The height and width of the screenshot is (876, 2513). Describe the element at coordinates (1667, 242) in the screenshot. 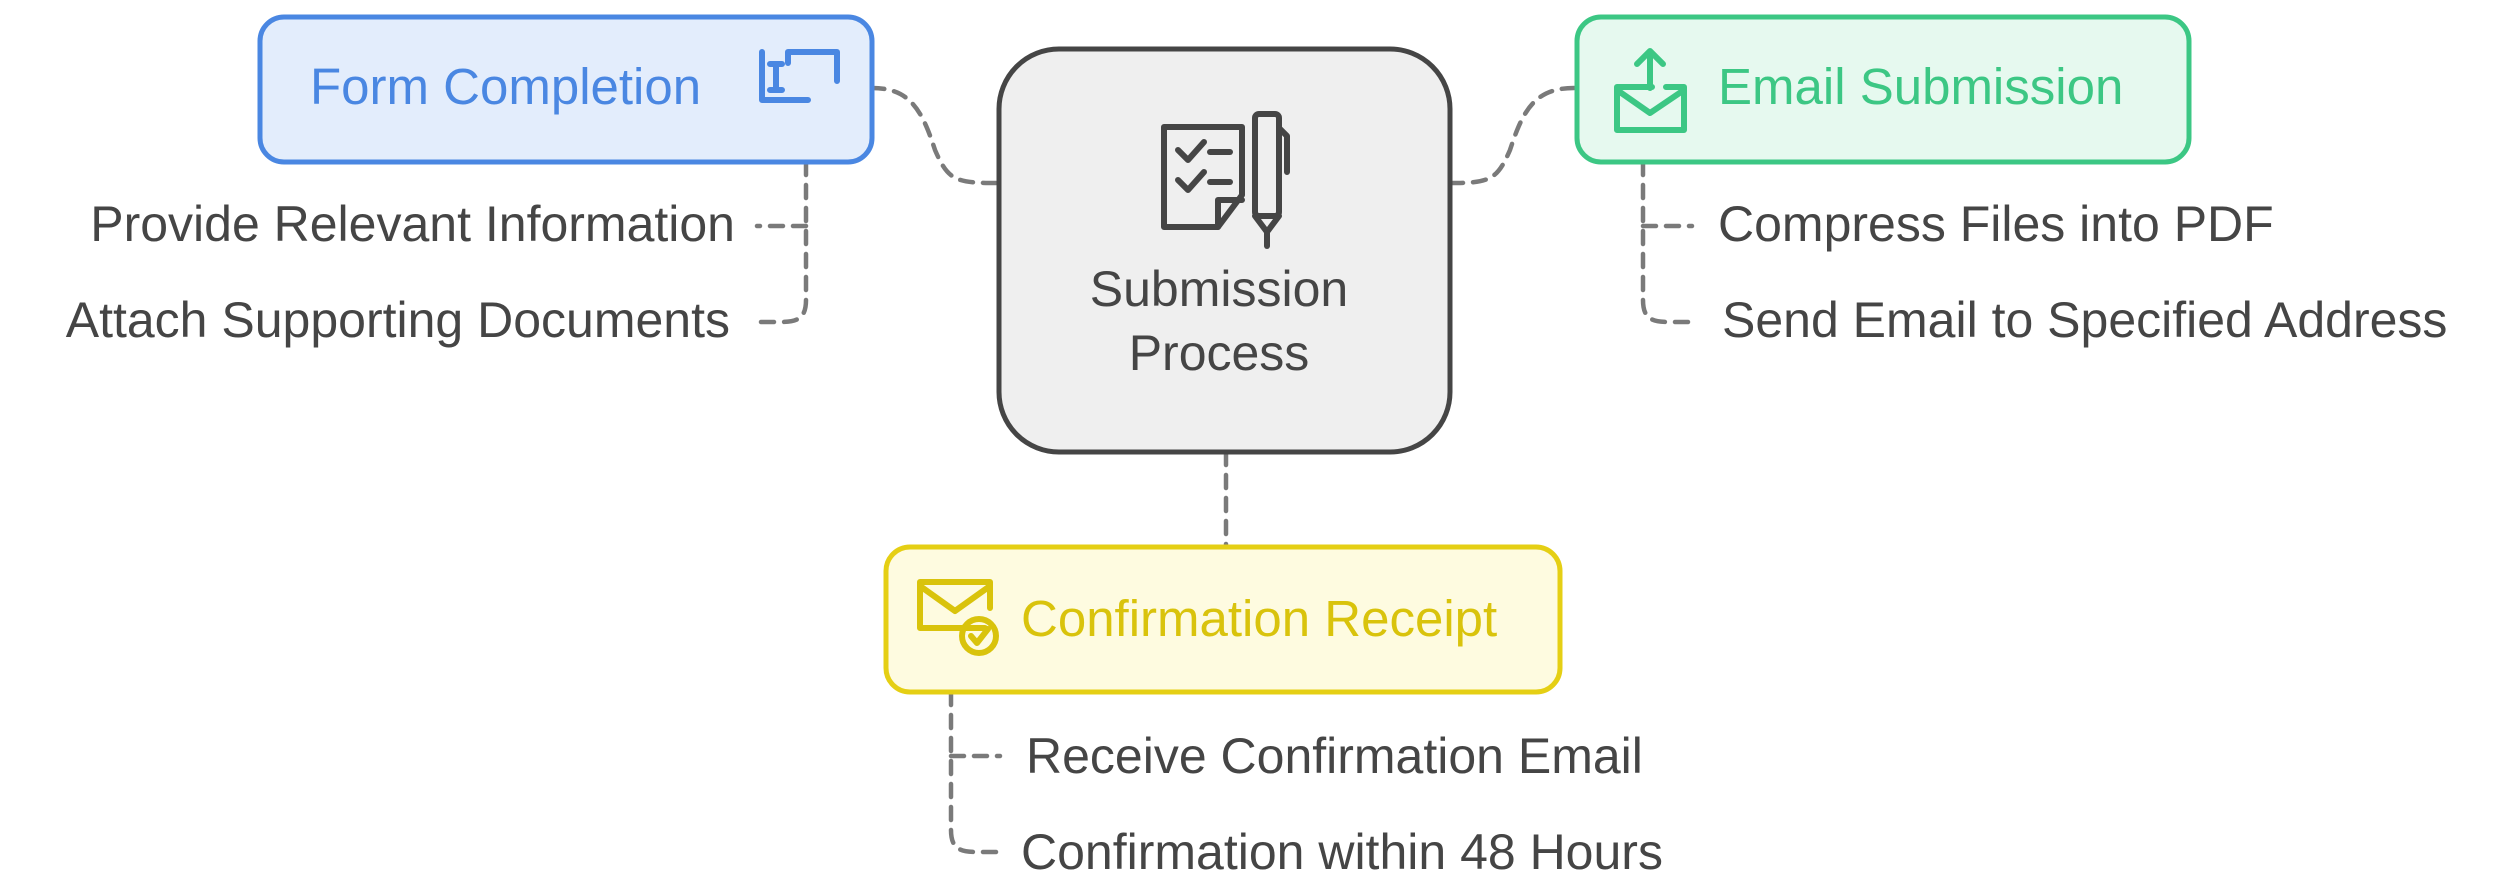

I see `connector-email-items` at that location.